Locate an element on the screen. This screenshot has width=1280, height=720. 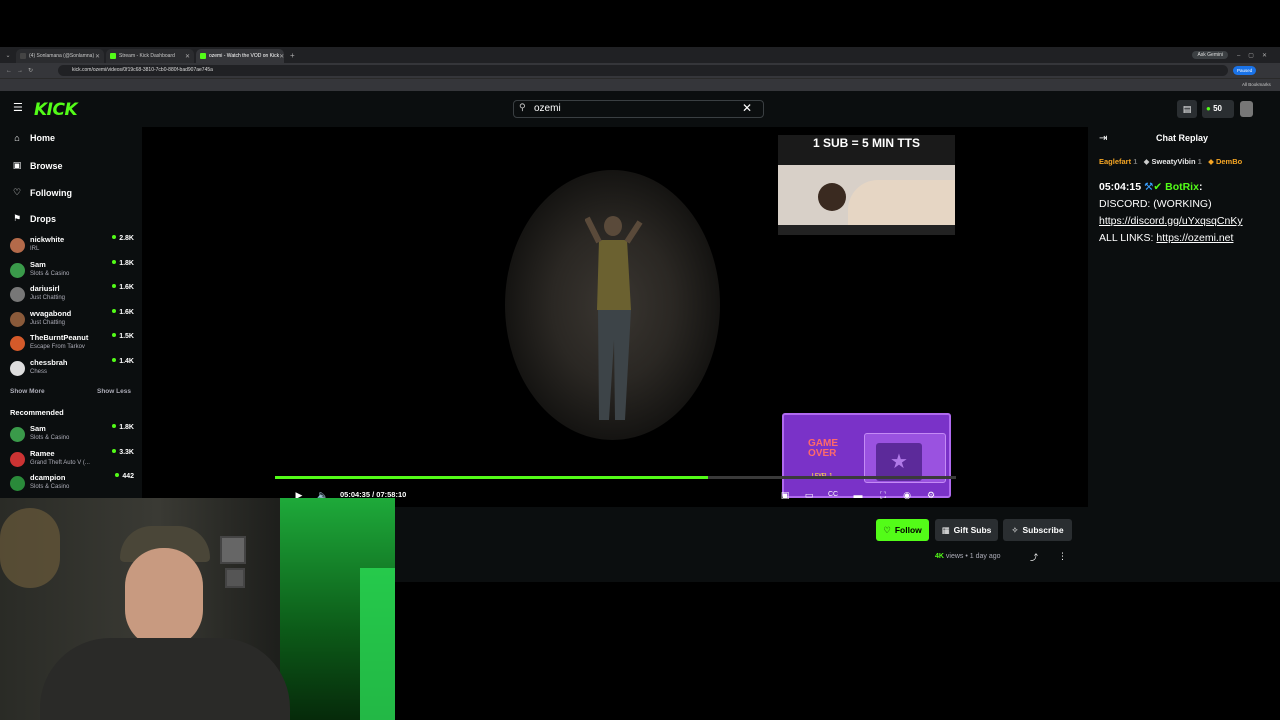
sparkle-icon: ✧ is located at coordinates (1015, 529).